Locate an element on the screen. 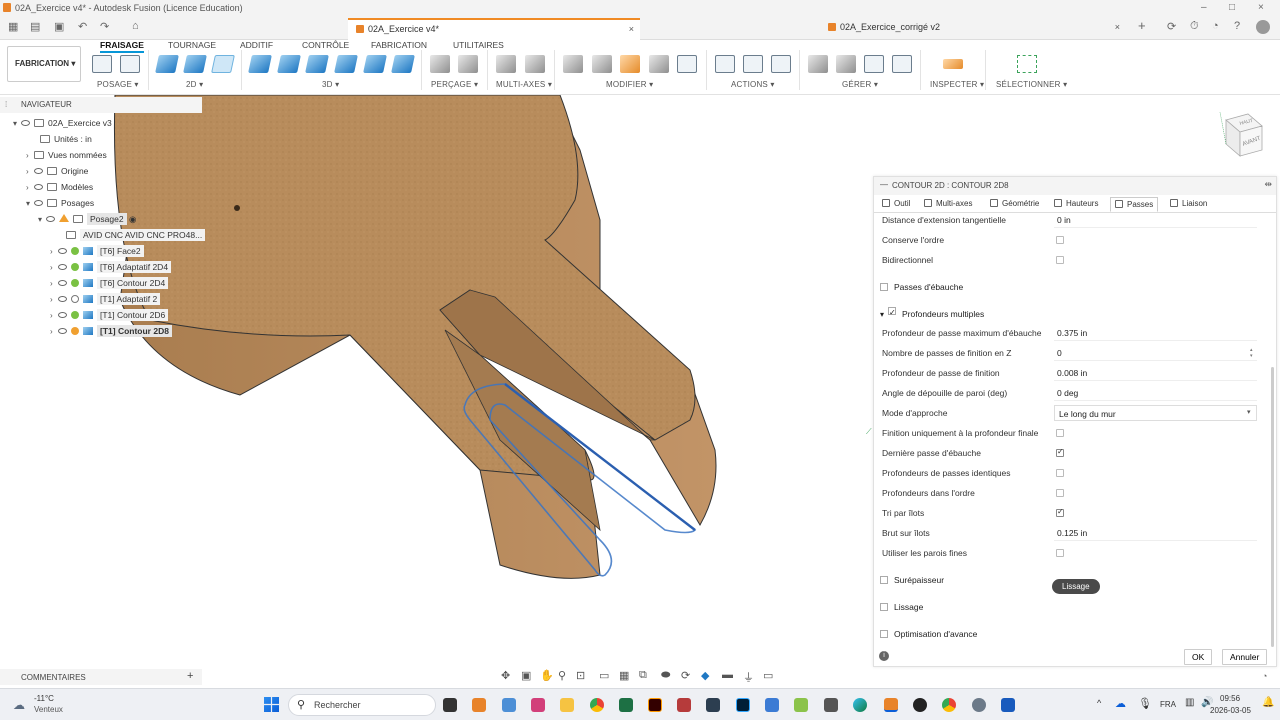 The width and height of the screenshot is (1280, 720). pan-icon: ✋ is located at coordinates (547, 675).